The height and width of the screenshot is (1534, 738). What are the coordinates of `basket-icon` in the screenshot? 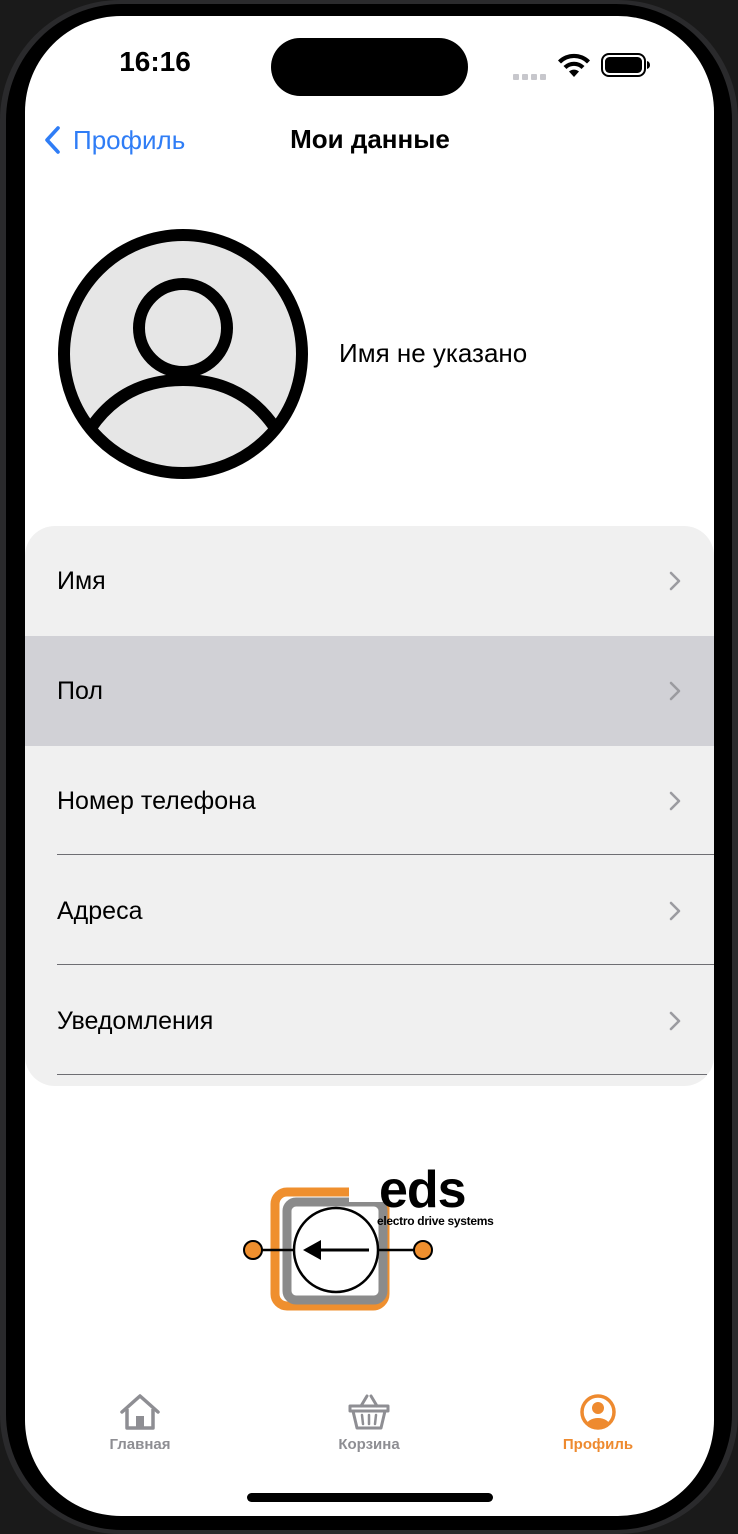 It's located at (369, 1412).